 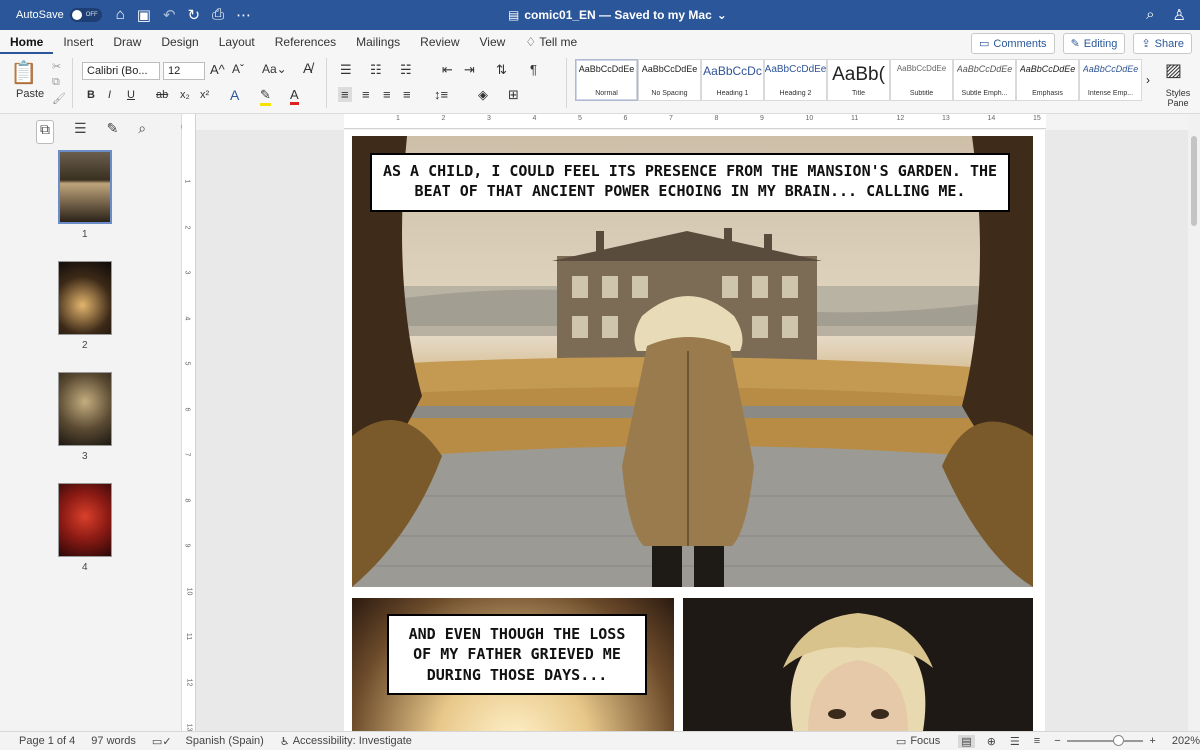 What do you see at coordinates (47, 741) in the screenshot?
I see `page-count: Page 1 of 4` at bounding box center [47, 741].